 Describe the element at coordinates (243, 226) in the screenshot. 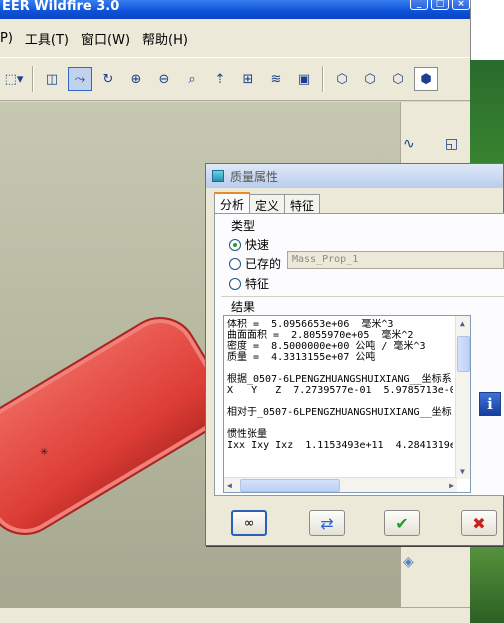

I see `type-group-label: 类型` at that location.